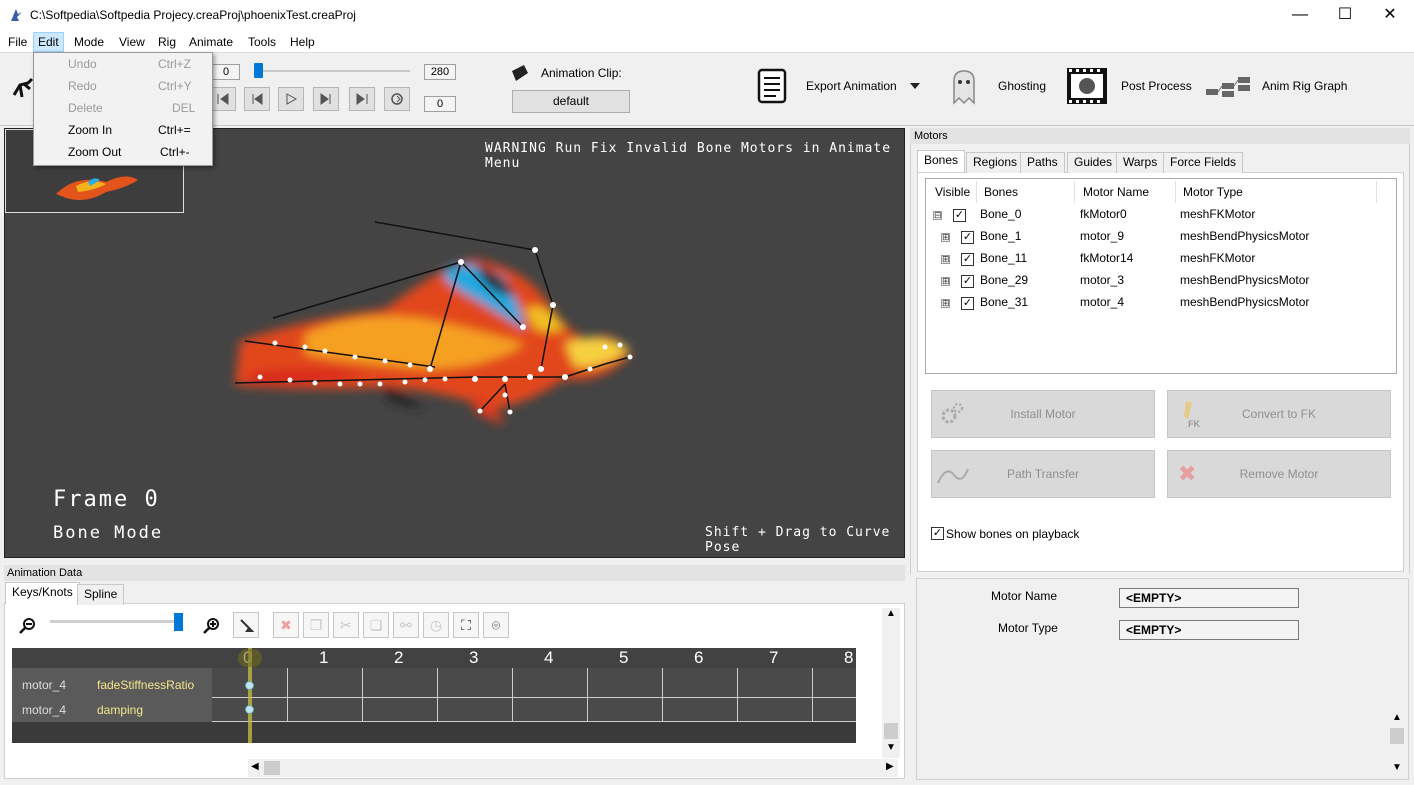  I want to click on ghosting-label: Ghosting, so click(1022, 86).